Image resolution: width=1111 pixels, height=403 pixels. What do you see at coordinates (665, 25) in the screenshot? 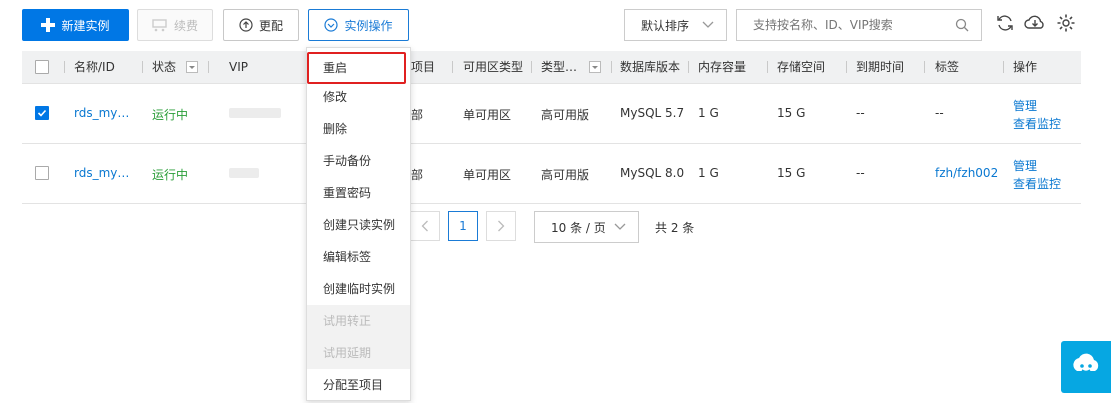
I see `sort-select-value: 默认排序` at bounding box center [665, 25].